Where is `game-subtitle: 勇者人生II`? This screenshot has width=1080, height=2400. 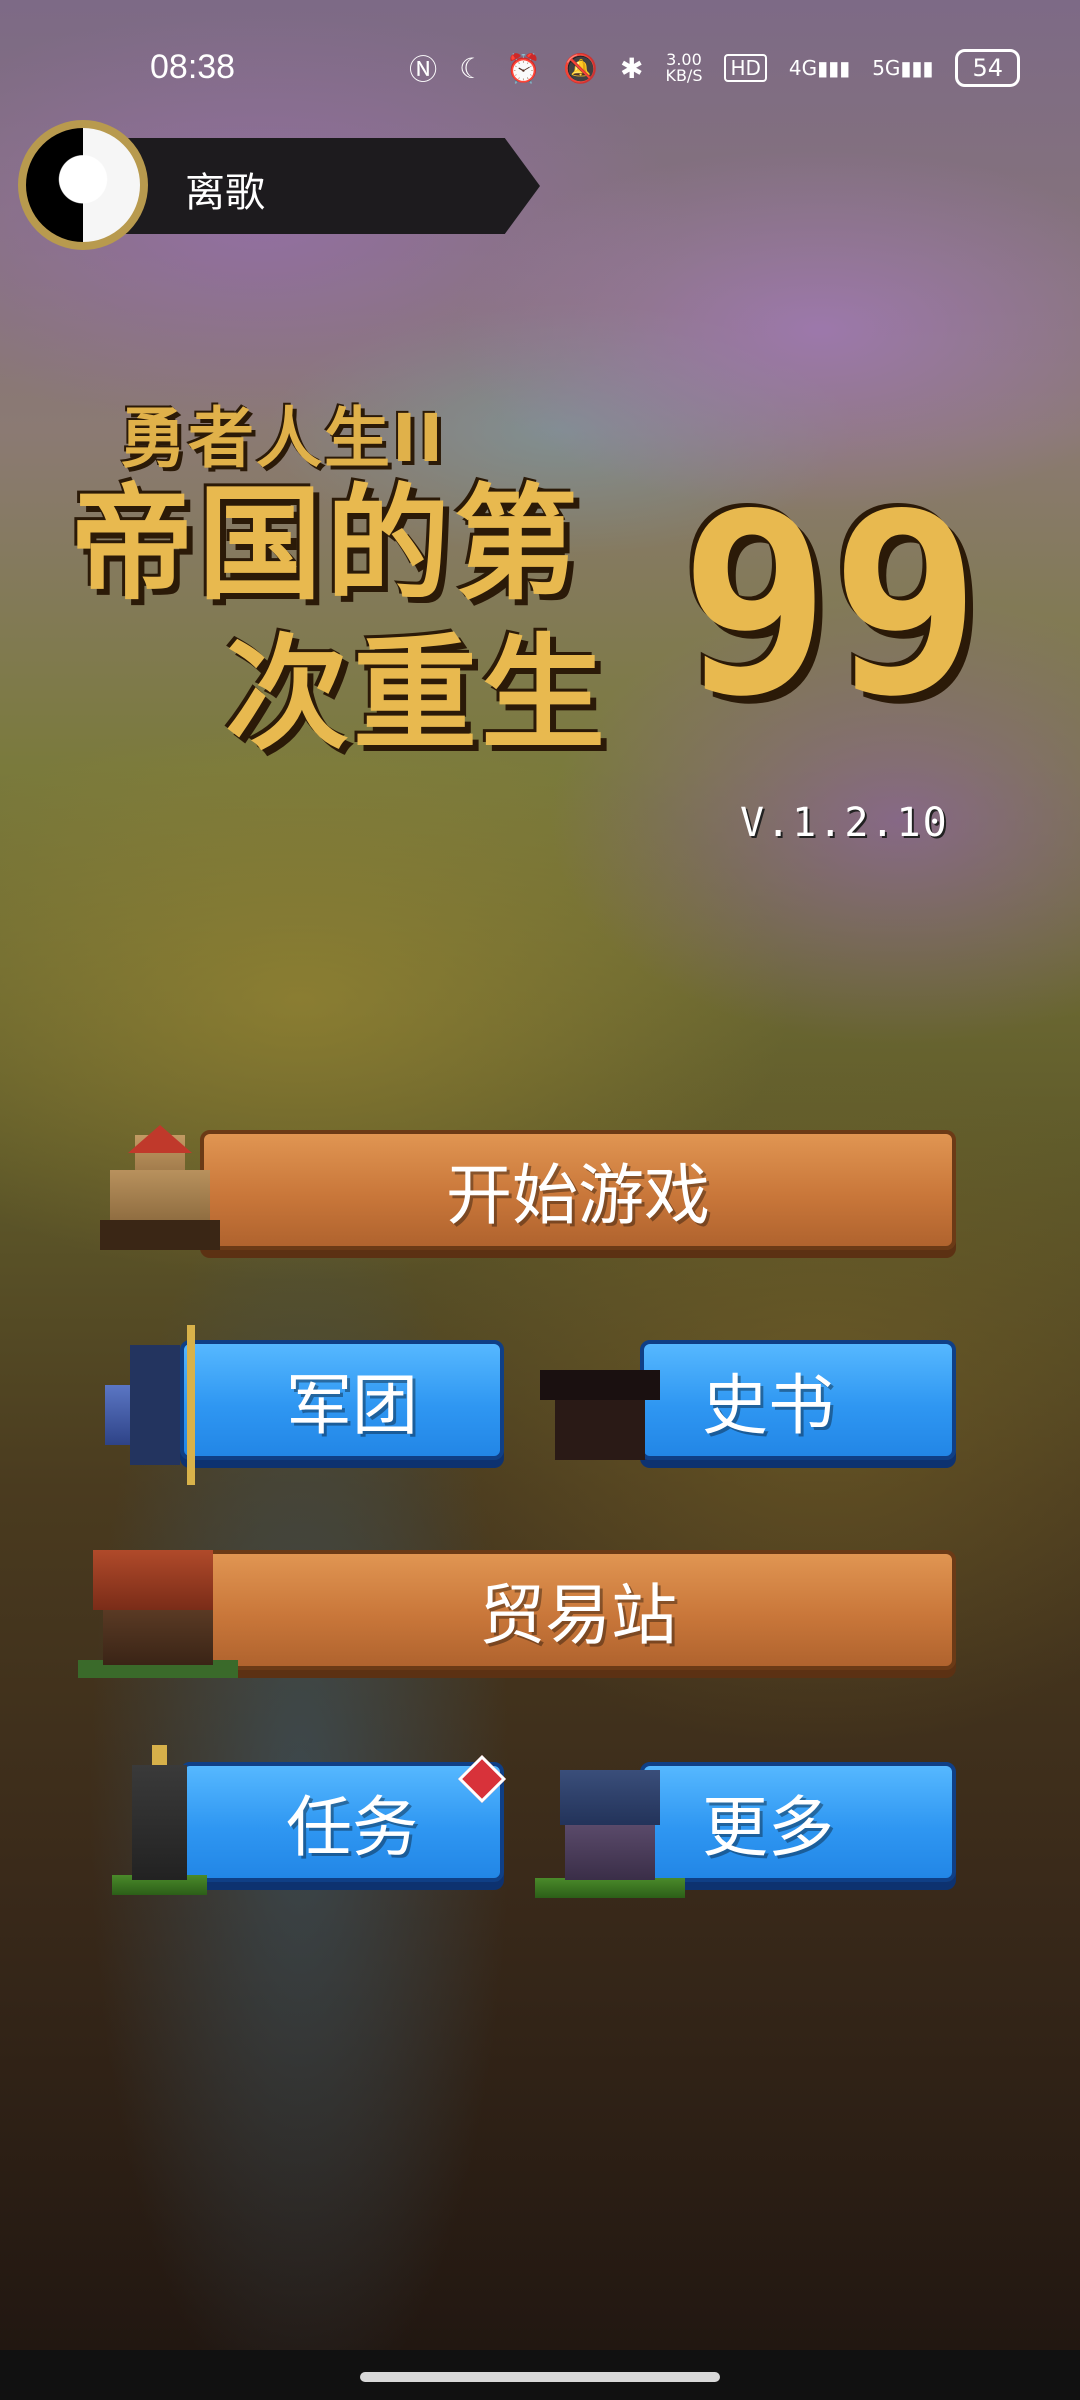 game-subtitle: 勇者人生II is located at coordinates (283, 438).